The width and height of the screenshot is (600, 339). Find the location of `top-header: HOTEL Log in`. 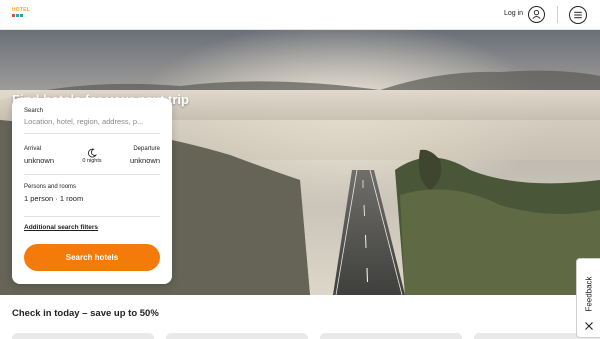

top-header: HOTEL Log in is located at coordinates (300, 15).